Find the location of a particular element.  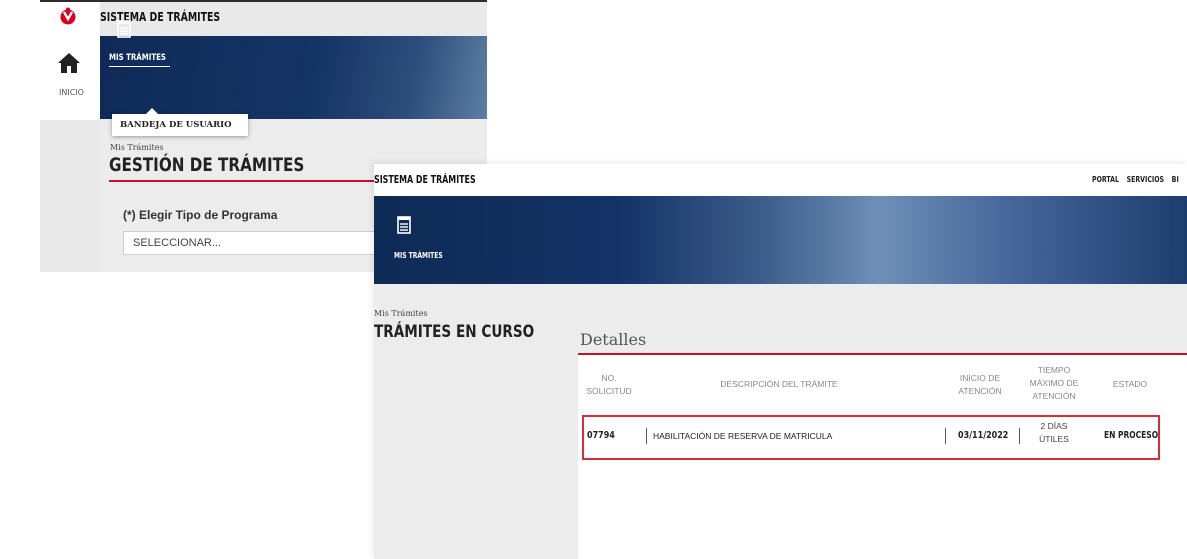

details-divider is located at coordinates (882, 354).